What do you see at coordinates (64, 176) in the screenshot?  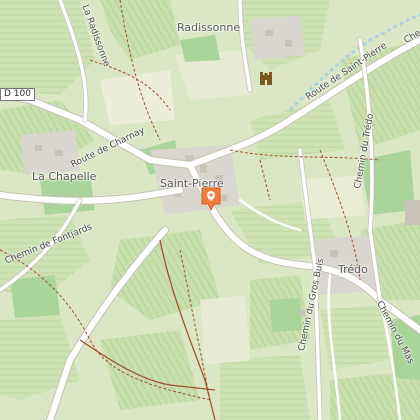 I see `place-label-la-chapelle: La Chapelle` at bounding box center [64, 176].